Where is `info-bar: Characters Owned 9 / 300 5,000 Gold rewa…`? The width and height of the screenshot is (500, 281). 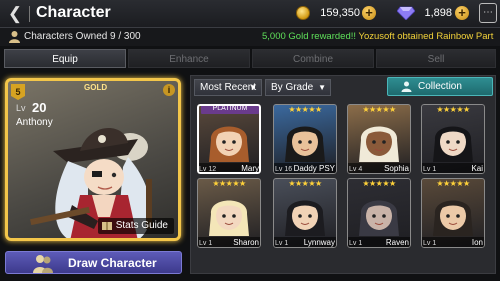
info-bar: Characters Owned 9 / 300 5,000 Gold rewa… is located at coordinates (250, 37).